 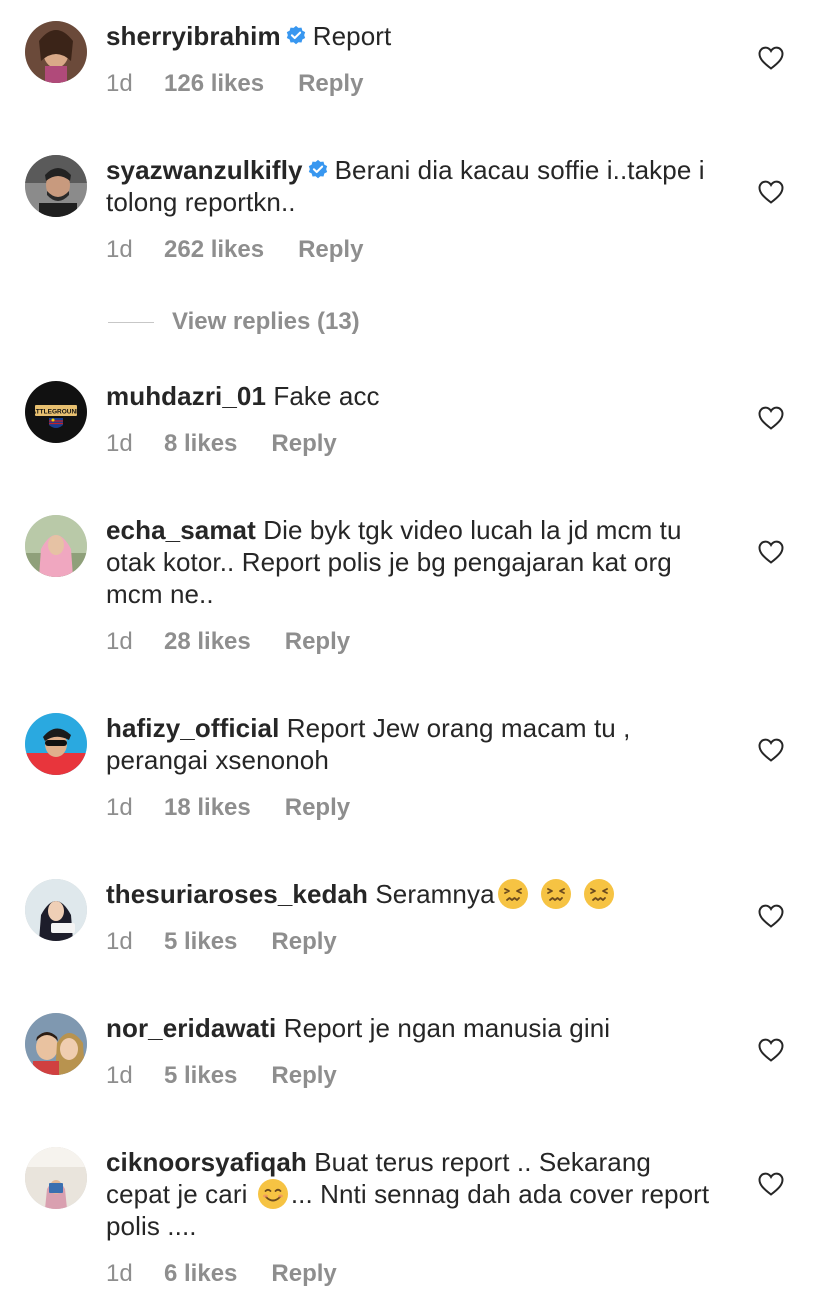 I want to click on comment-username: hafizy_official, so click(x=192, y=728).